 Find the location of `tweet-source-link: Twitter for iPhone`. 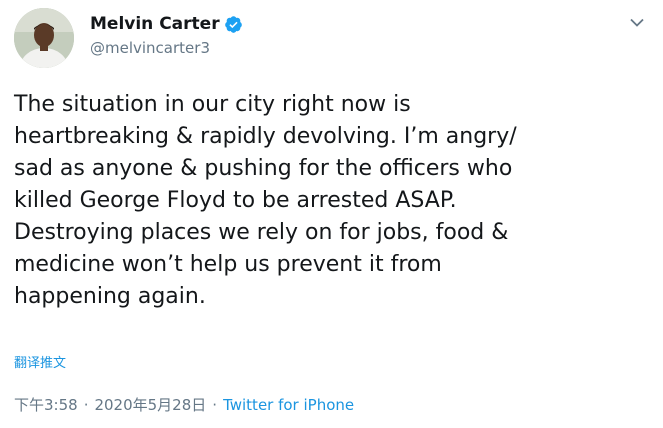

tweet-source-link: Twitter for iPhone is located at coordinates (288, 405).